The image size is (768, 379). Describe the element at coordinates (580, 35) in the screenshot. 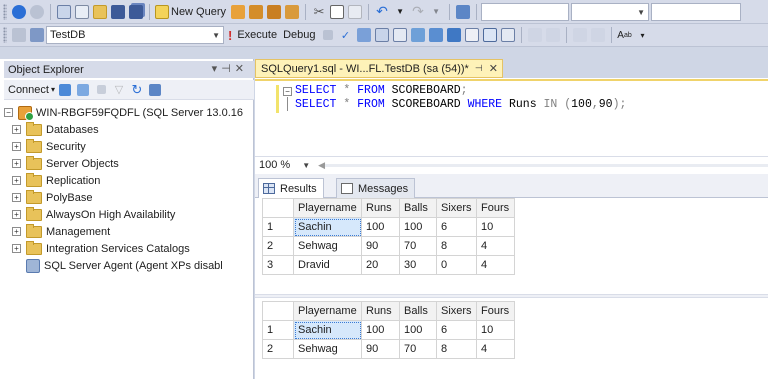

I see `decrease-indent-icon` at that location.